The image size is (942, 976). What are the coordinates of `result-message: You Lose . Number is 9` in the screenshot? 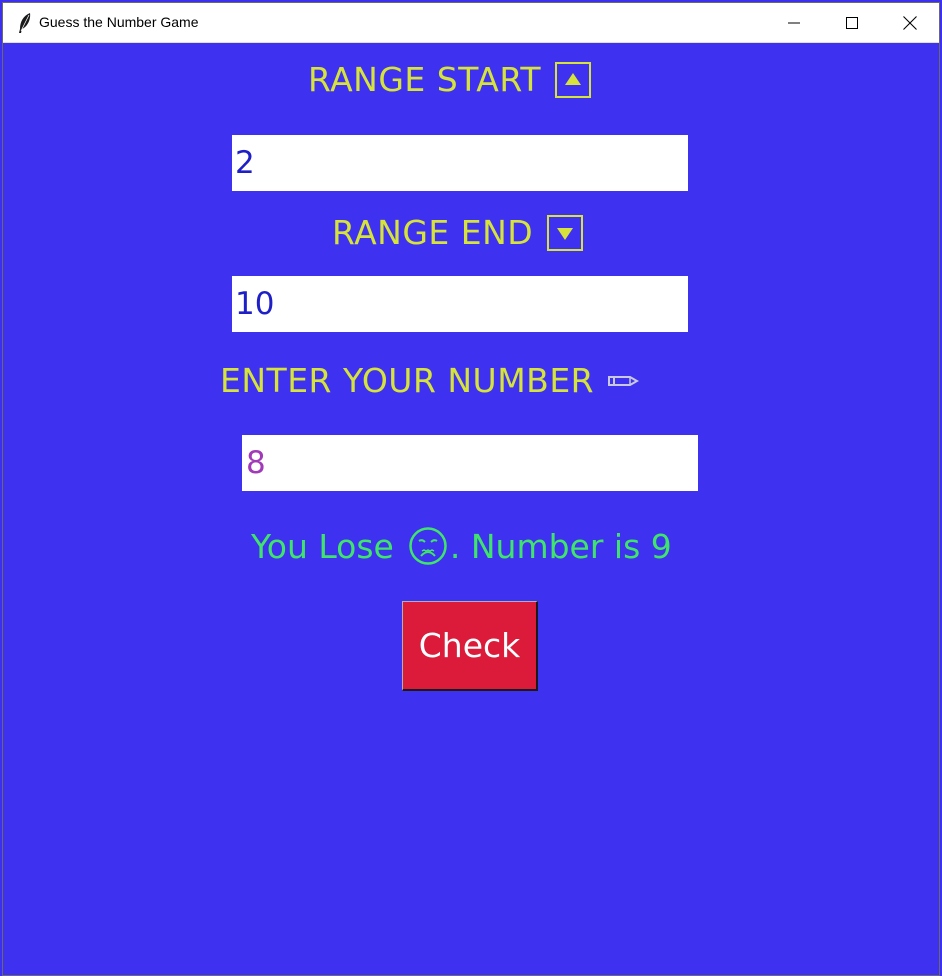 It's located at (461, 546).